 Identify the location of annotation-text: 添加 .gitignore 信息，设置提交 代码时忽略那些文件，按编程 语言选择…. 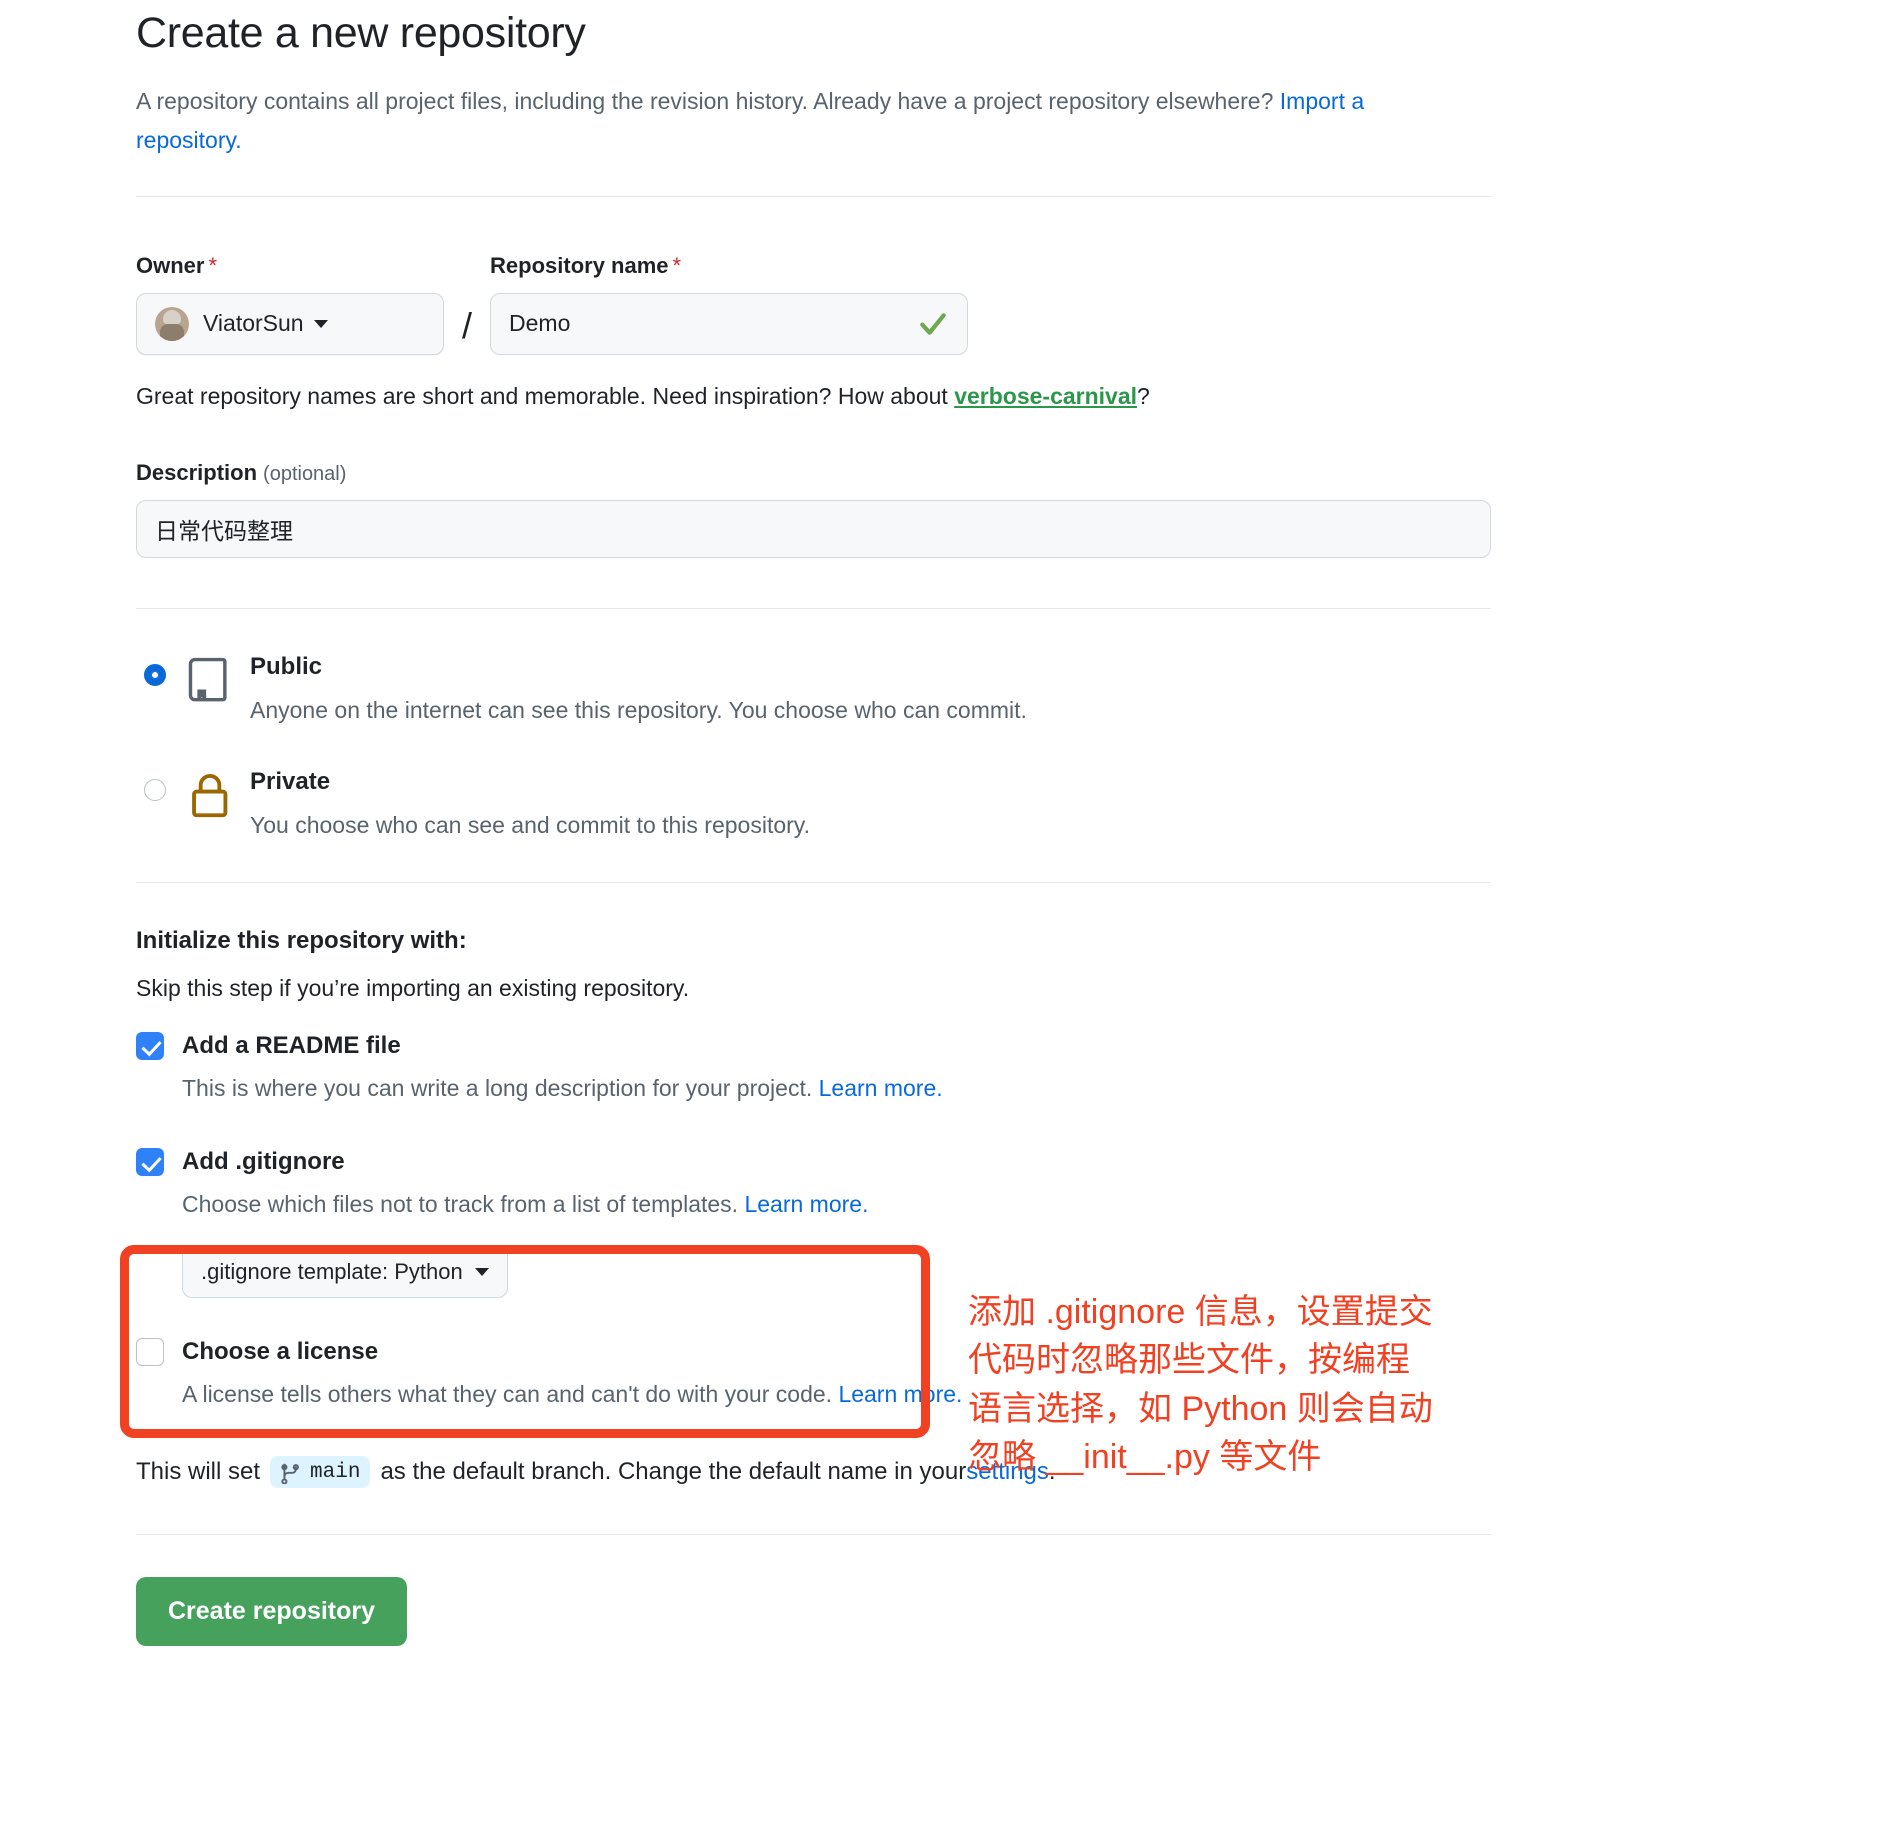
(1200, 1384).